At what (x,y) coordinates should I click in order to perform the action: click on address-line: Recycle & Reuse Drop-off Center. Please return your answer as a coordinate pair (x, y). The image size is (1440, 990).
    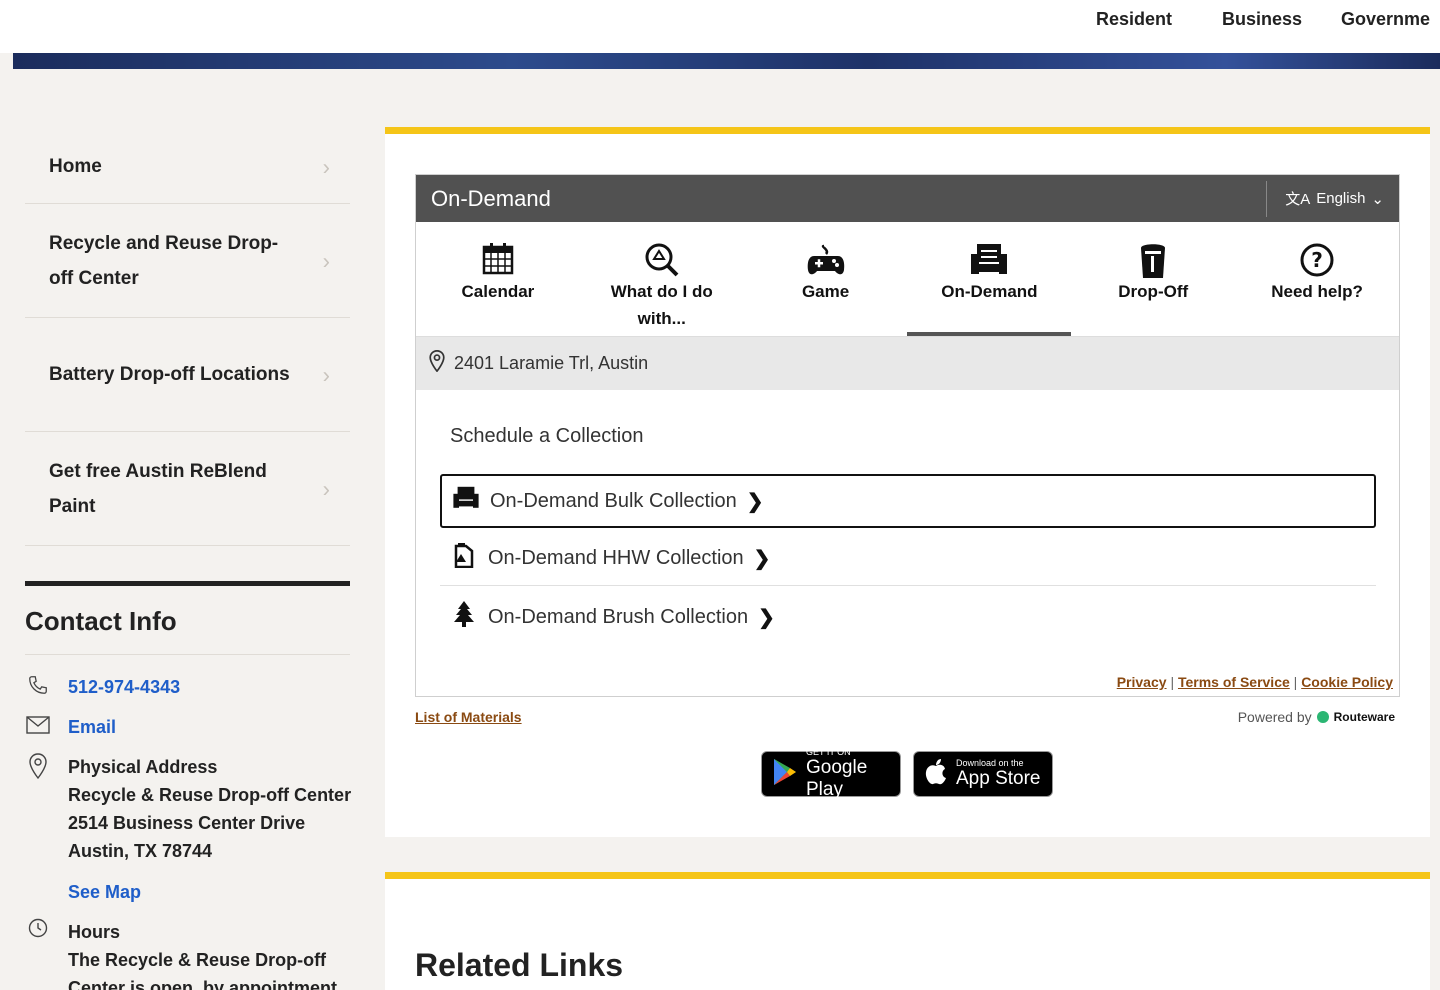
    Looking at the image, I should click on (210, 795).